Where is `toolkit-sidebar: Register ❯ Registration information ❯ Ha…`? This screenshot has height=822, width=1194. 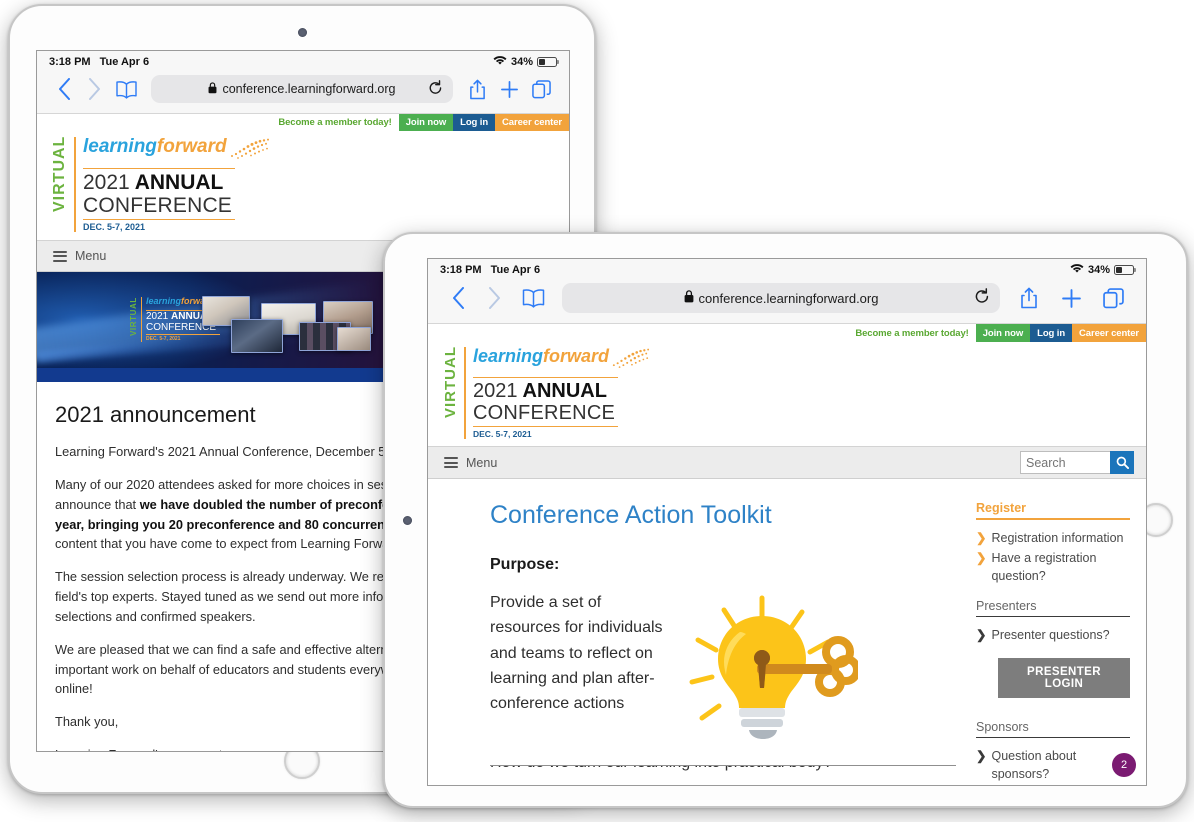
toolkit-sidebar: Register ❯ Registration information ❯ Ha… is located at coordinates (1057, 632).